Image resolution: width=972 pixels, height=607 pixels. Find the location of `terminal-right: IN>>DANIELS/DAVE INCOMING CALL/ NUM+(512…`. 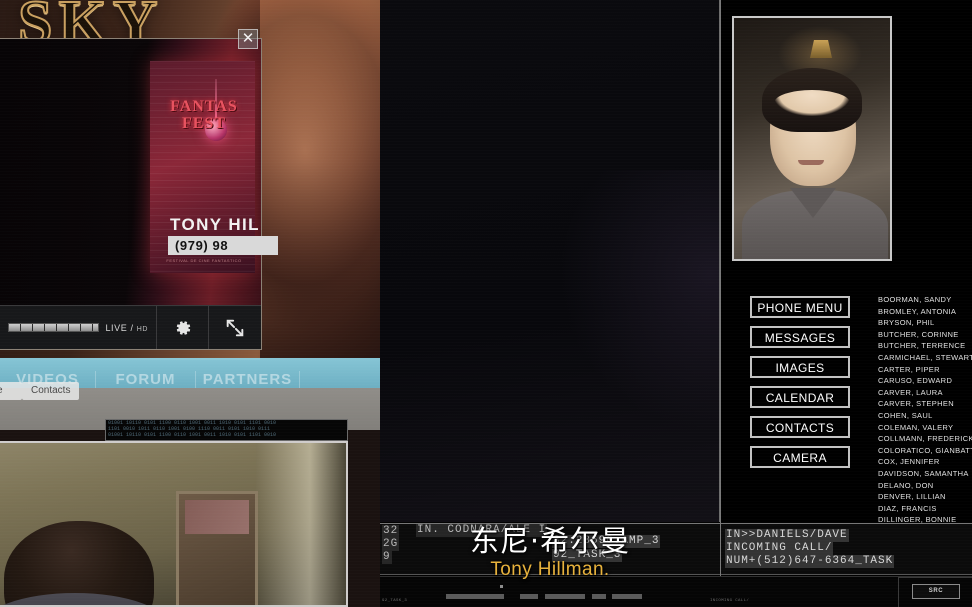

terminal-right: IN>>DANIELS/DAVE INCOMING CALL/ NUM+(512… is located at coordinates (846, 549).